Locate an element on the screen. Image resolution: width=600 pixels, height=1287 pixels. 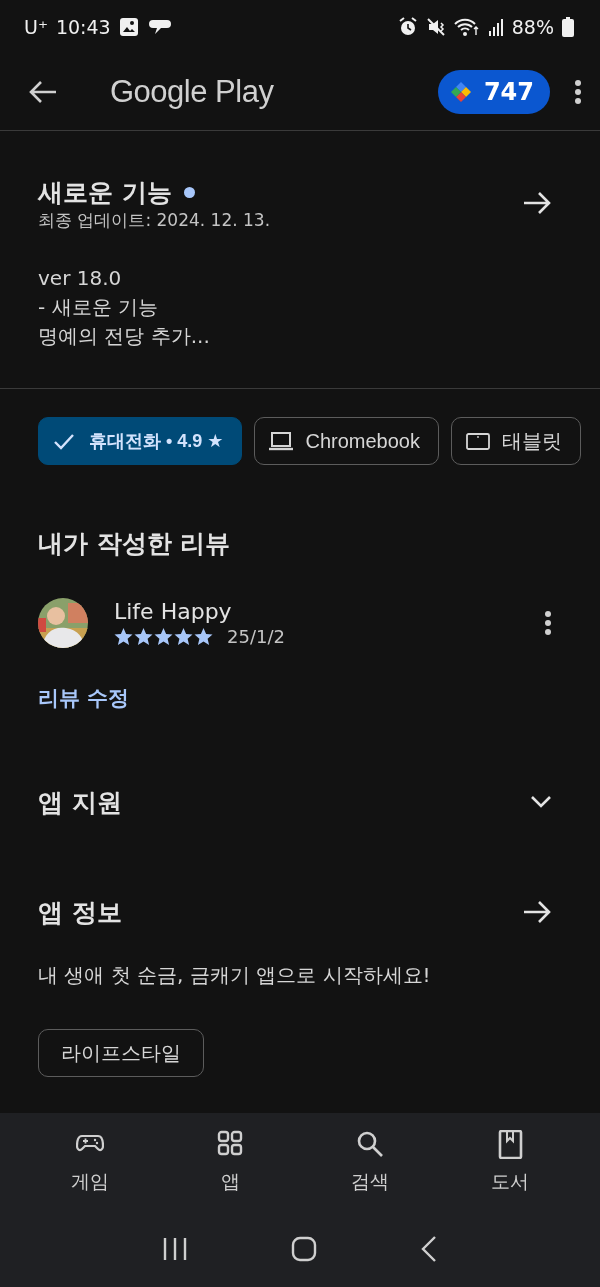
release-note: ver 18.0 is located at coordinates (80, 278).